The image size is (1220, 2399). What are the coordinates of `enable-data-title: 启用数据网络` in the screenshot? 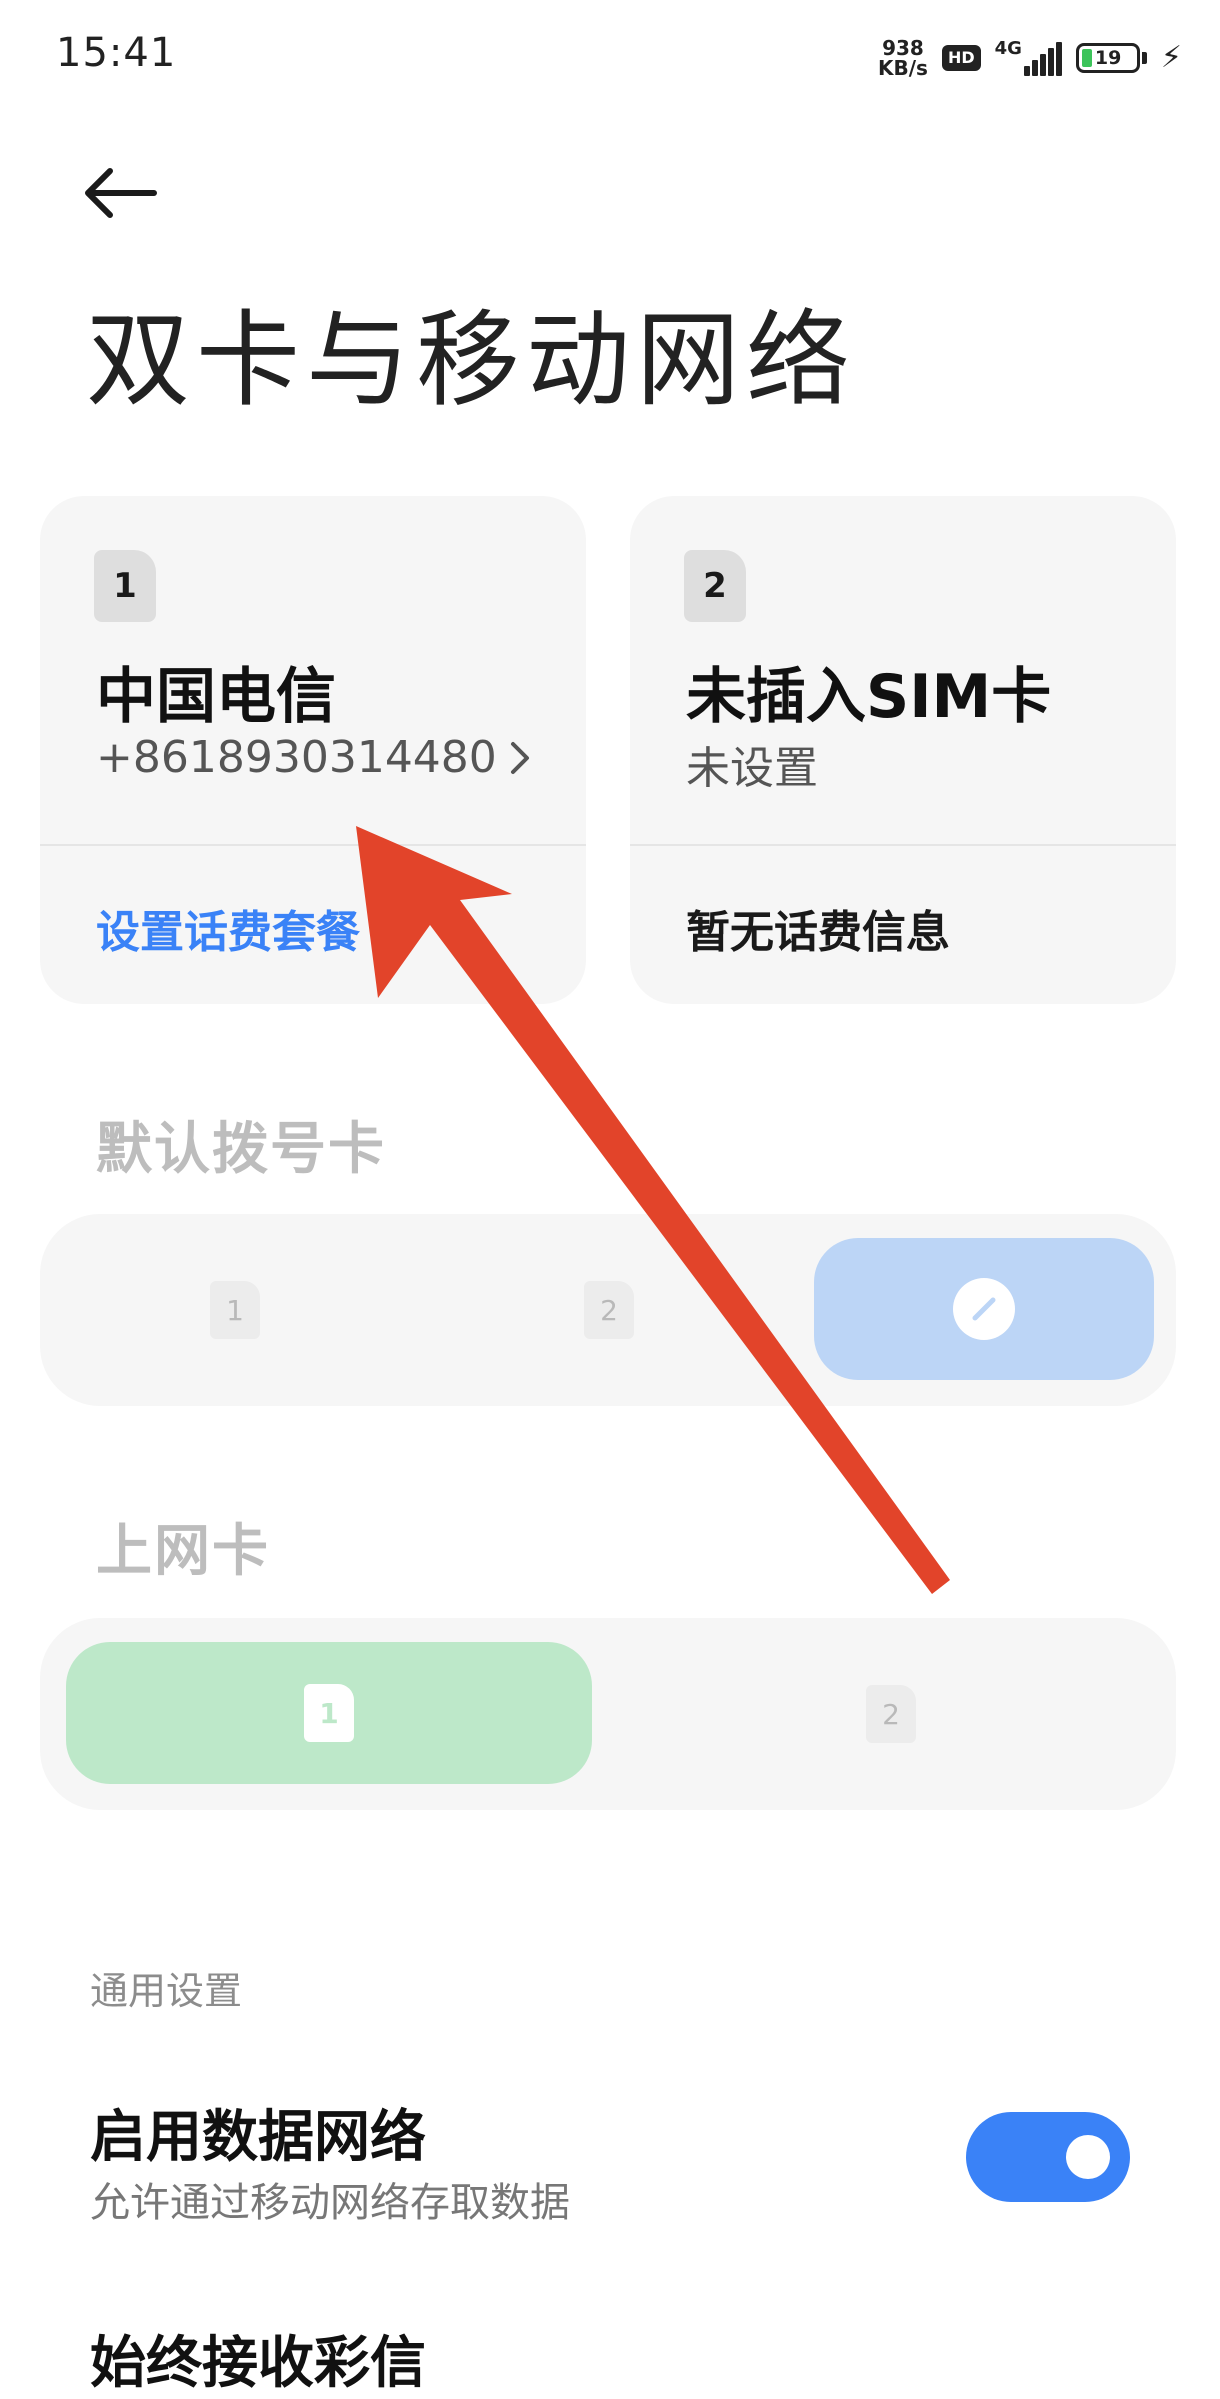 It's located at (258, 2137).